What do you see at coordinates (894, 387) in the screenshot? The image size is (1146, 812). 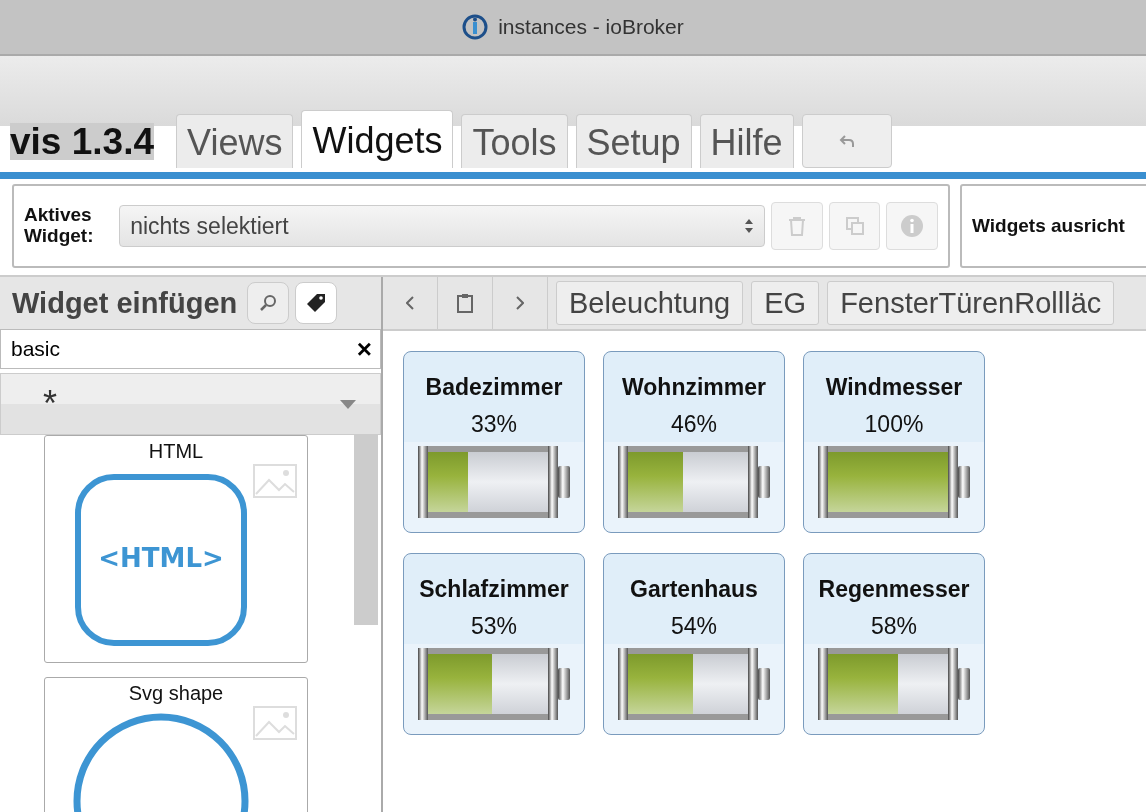 I see `room-name: Windmesser` at bounding box center [894, 387].